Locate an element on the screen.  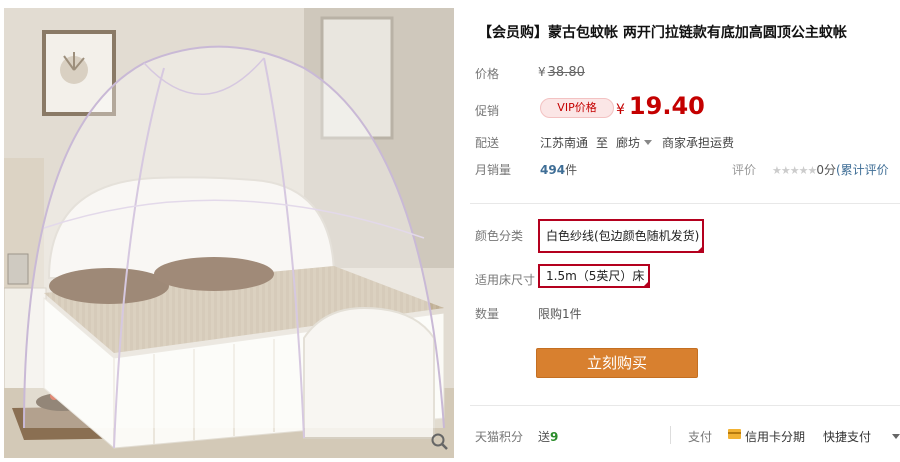
points-number: 9 is located at coordinates (554, 437).